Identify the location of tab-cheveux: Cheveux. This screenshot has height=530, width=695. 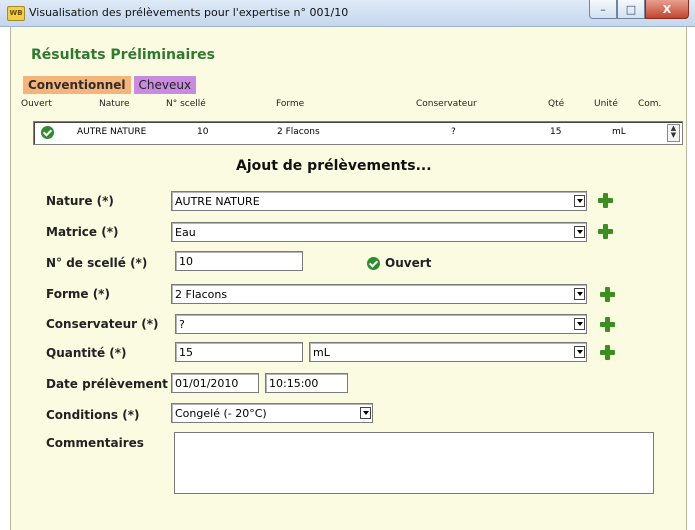
(165, 85).